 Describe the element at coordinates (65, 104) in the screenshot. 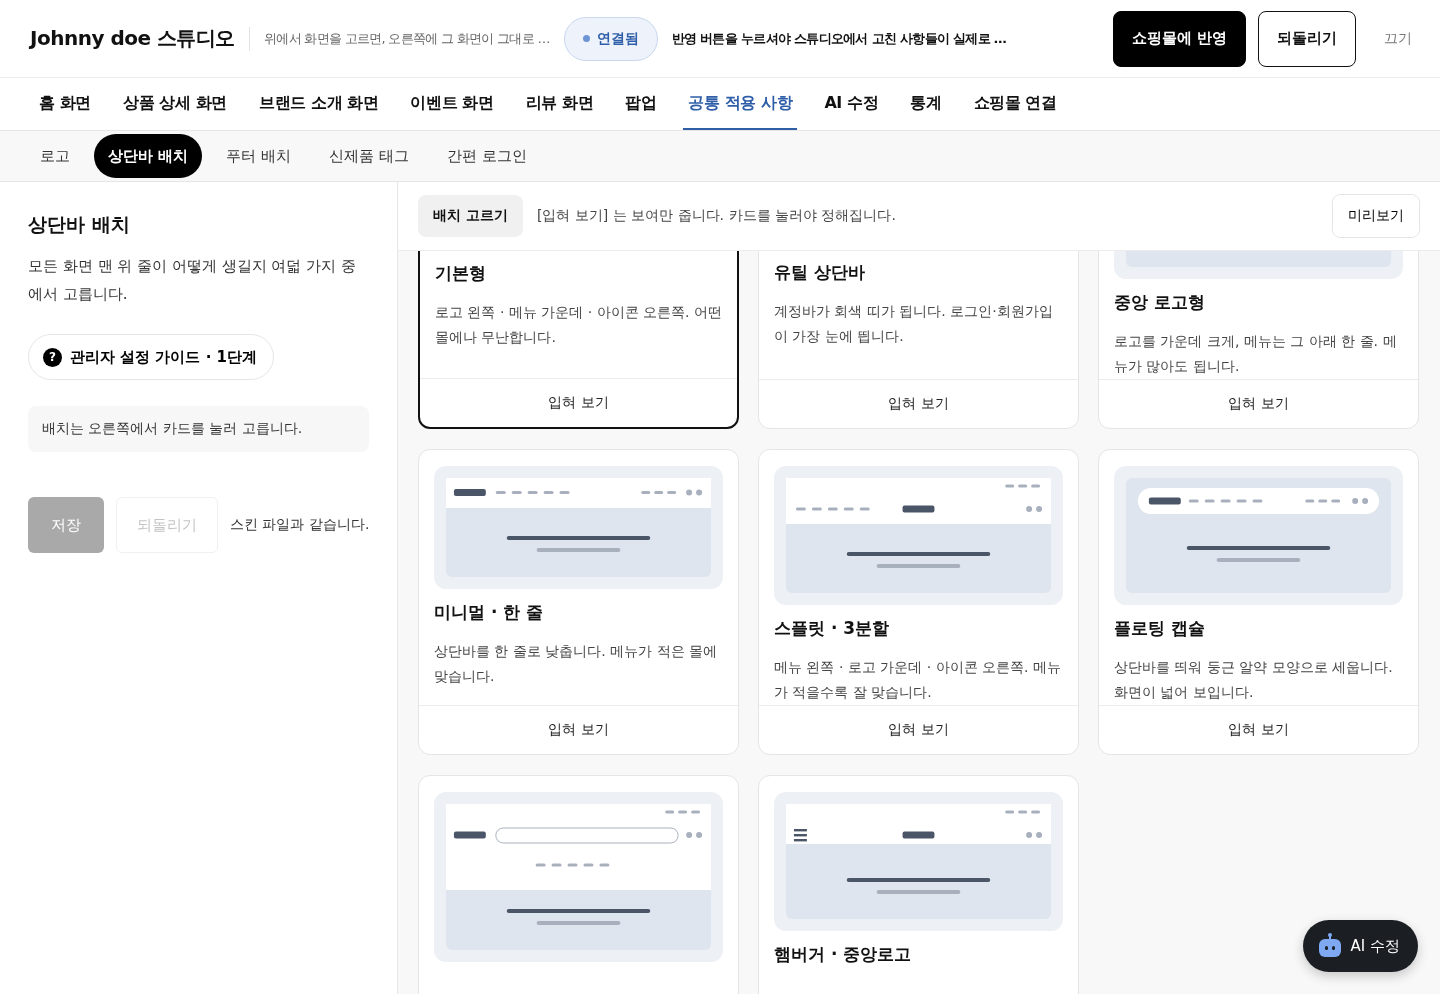

I see `nav-tab: 홈 화면` at that location.